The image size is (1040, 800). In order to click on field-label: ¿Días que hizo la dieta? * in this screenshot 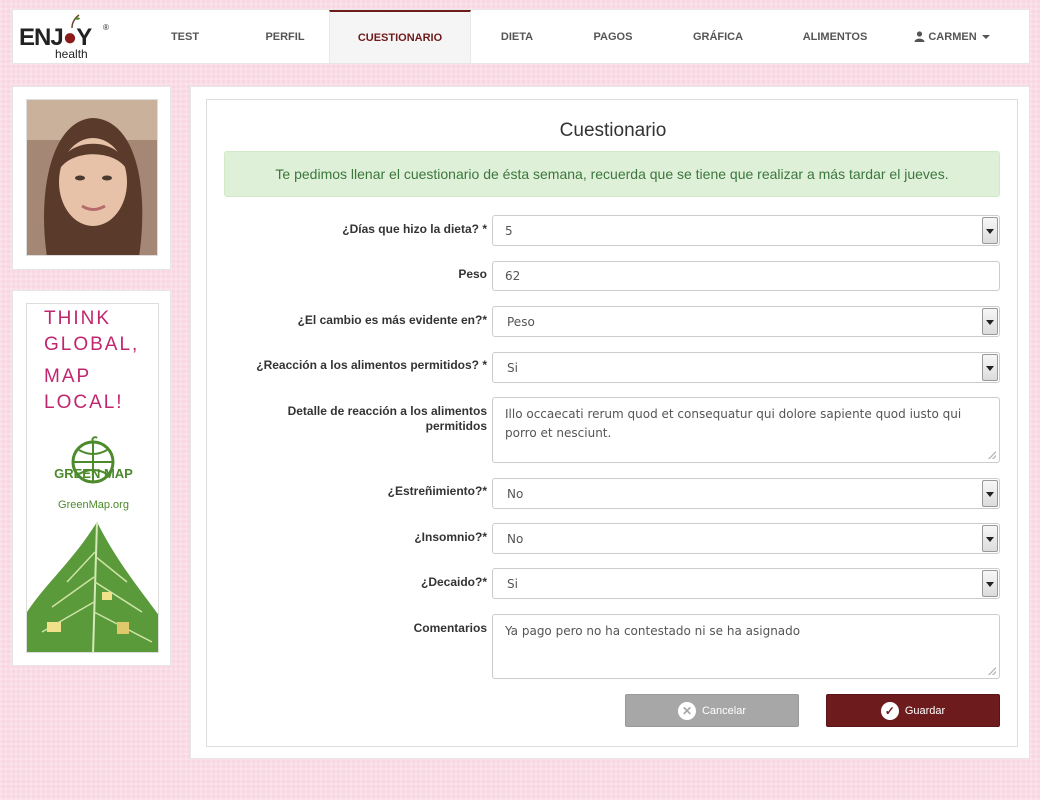, I will do `click(414, 229)`.